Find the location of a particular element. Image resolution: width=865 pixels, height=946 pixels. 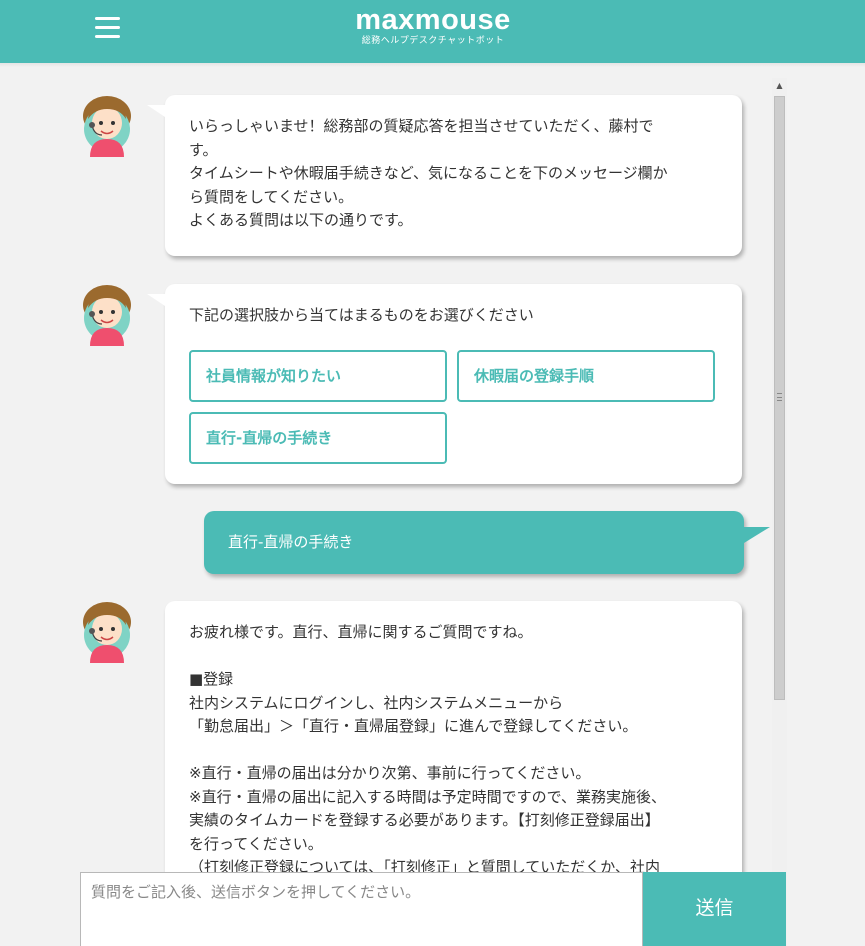

header-shadow is located at coordinates (432, 65).